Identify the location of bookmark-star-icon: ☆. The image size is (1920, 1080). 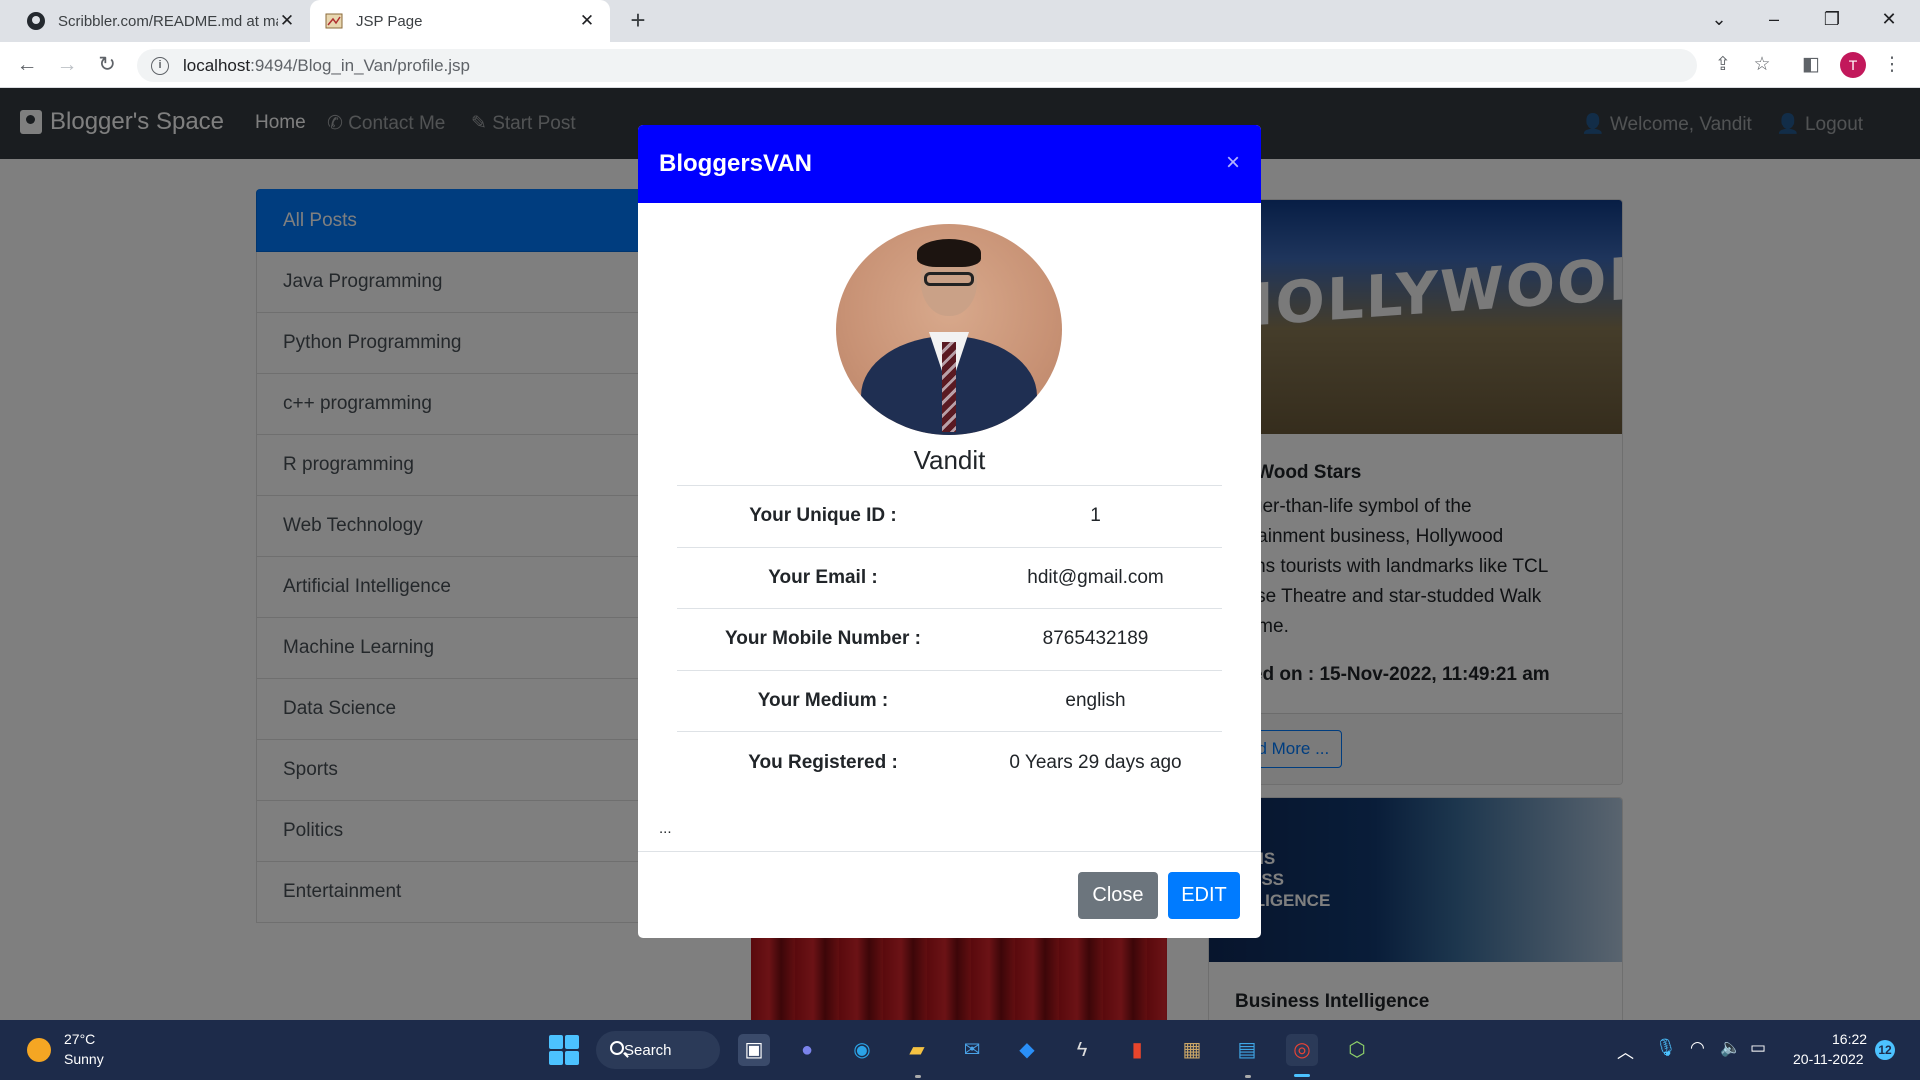
(1762, 65).